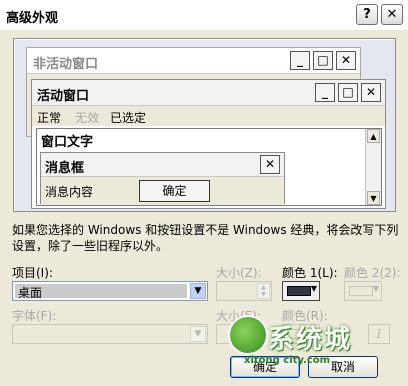  I want to click on color1-label: 颜色 1(L):, so click(310, 273).